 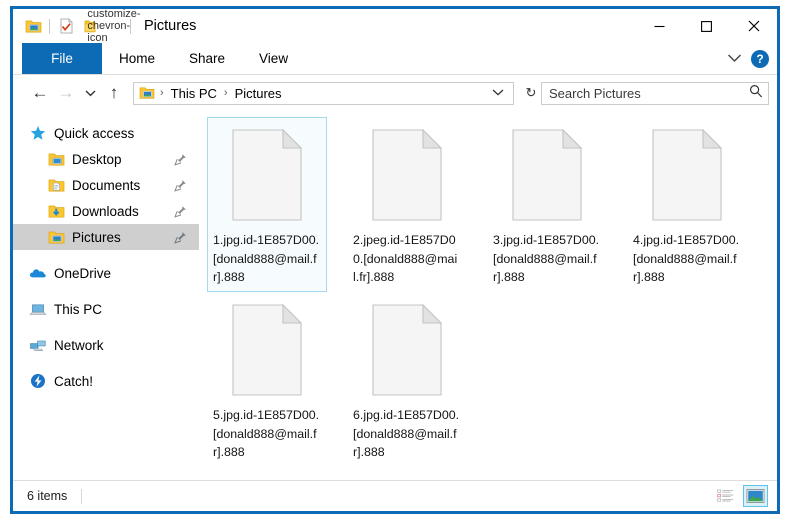 What do you see at coordinates (79, 345) in the screenshot?
I see `sidebar-label-network: Network` at bounding box center [79, 345].